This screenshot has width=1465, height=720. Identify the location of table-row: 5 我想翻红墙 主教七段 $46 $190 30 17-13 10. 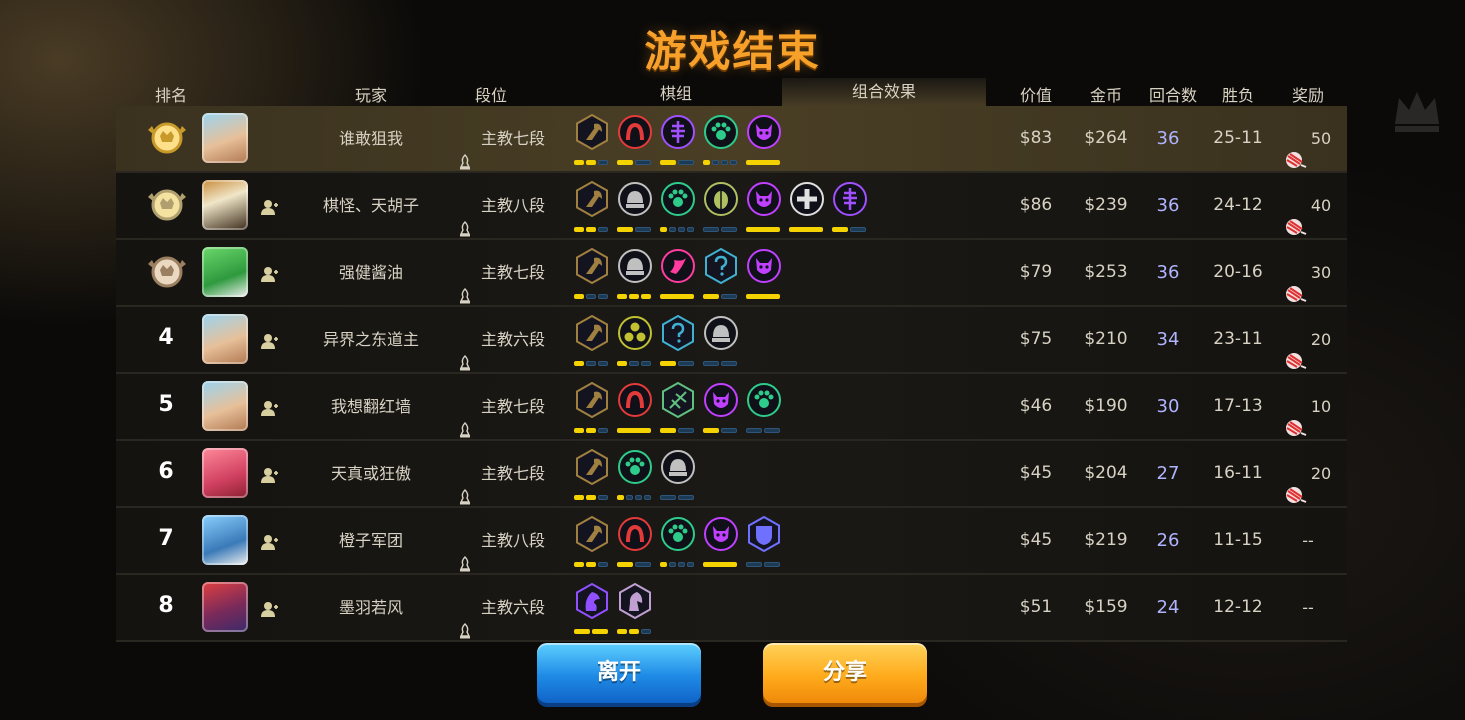
(731, 407).